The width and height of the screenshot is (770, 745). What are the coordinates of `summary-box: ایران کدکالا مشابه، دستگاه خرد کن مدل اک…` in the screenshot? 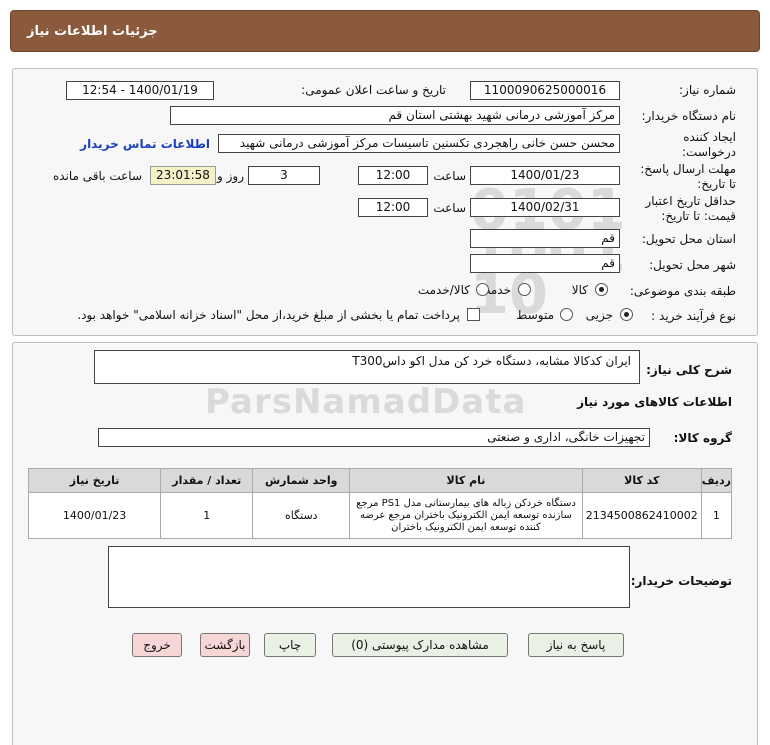 It's located at (367, 367).